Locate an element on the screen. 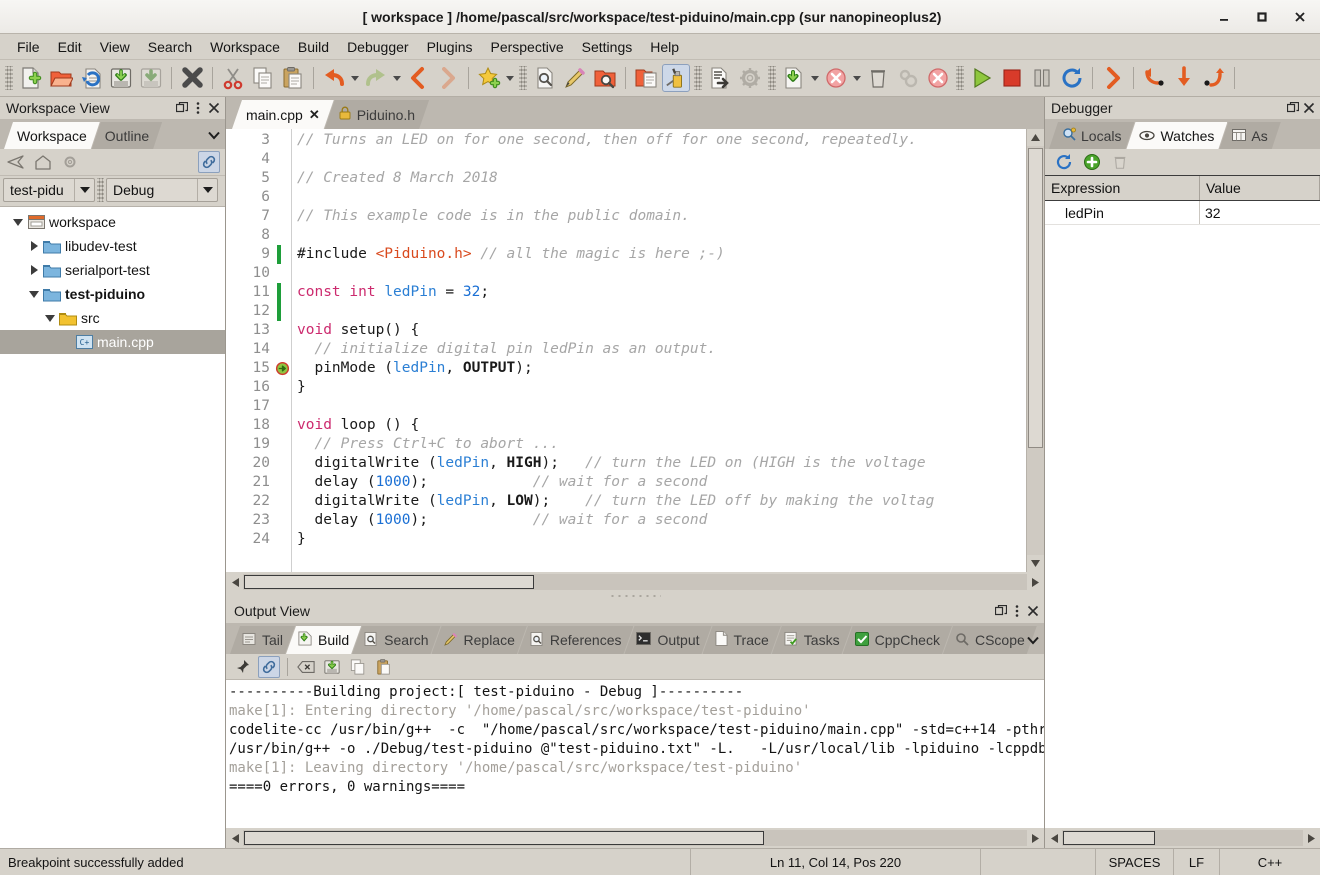 This screenshot has width=1320, height=875. editor-horizontal-scrollbar is located at coordinates (635, 582).